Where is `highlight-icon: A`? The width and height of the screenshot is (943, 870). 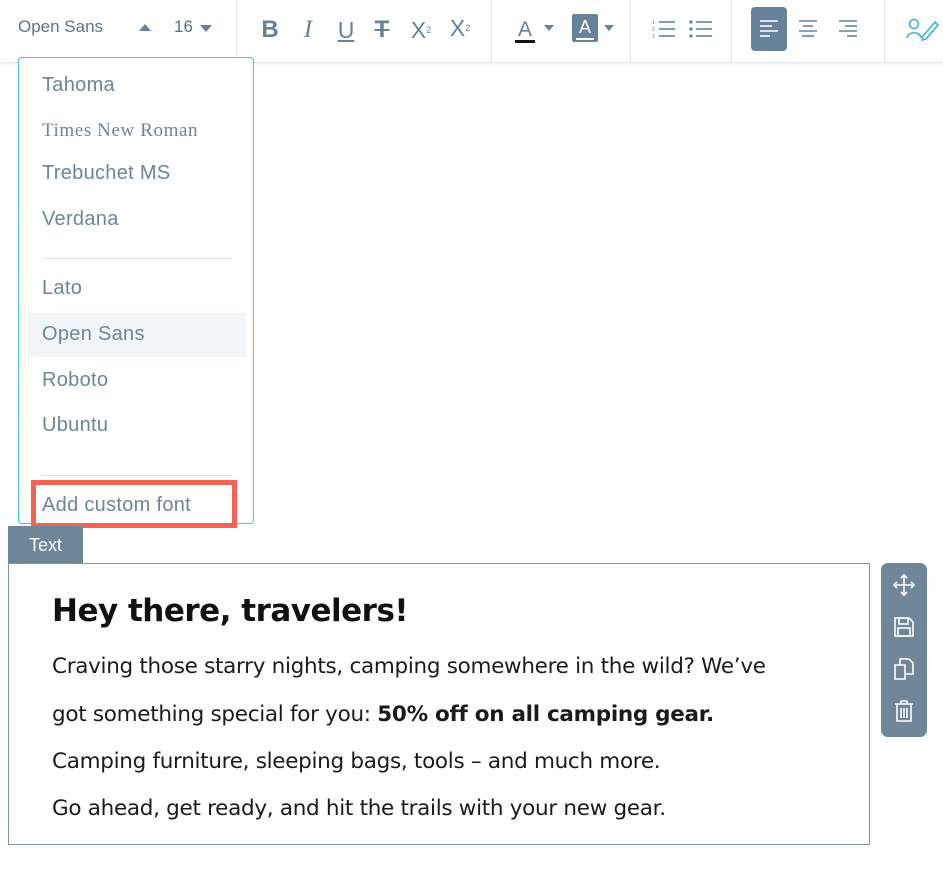
highlight-icon: A is located at coordinates (584, 26).